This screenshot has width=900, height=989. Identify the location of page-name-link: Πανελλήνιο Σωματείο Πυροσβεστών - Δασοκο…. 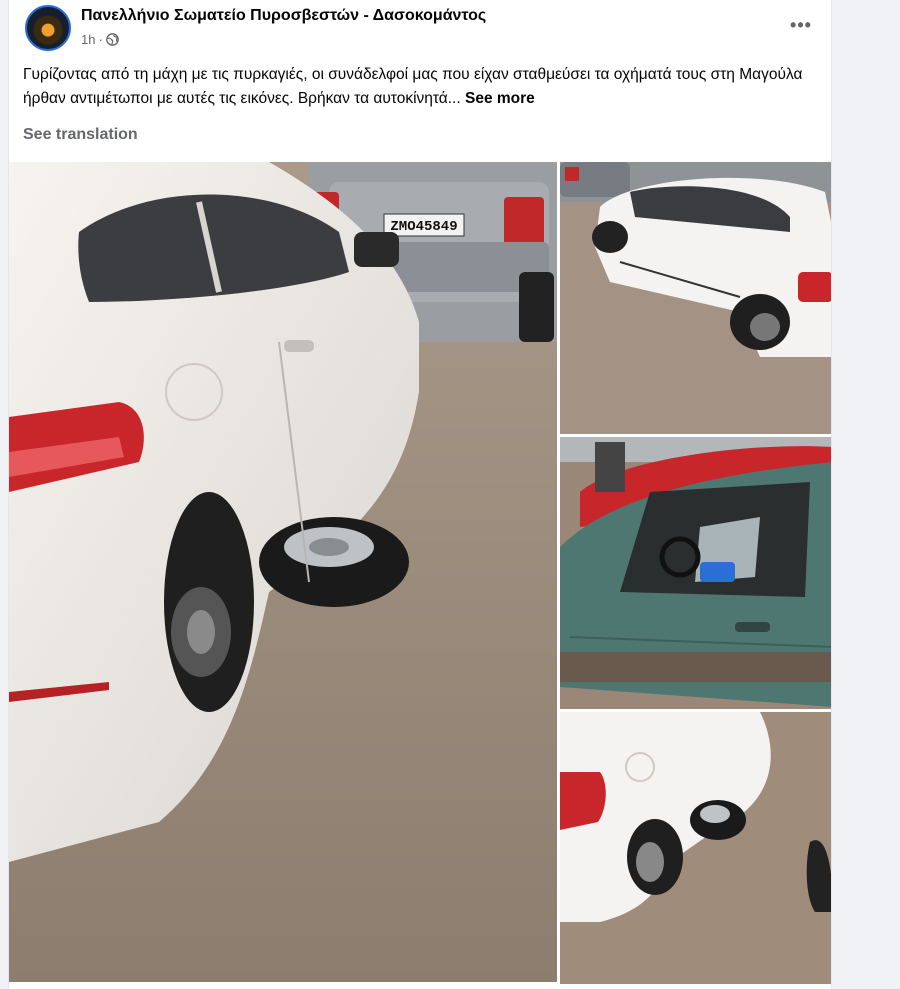
(283, 16).